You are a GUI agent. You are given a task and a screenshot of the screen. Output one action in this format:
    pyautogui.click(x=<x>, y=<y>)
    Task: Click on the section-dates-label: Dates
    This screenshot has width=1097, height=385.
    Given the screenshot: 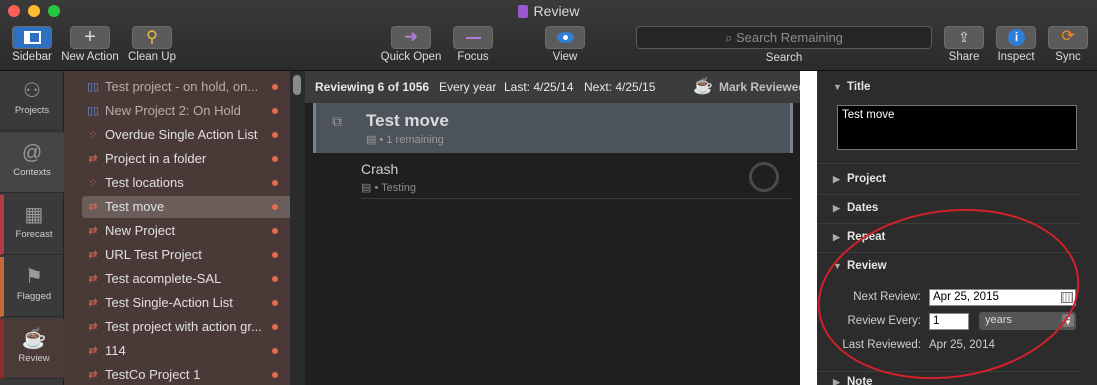 What is the action you would take?
    pyautogui.click(x=863, y=208)
    